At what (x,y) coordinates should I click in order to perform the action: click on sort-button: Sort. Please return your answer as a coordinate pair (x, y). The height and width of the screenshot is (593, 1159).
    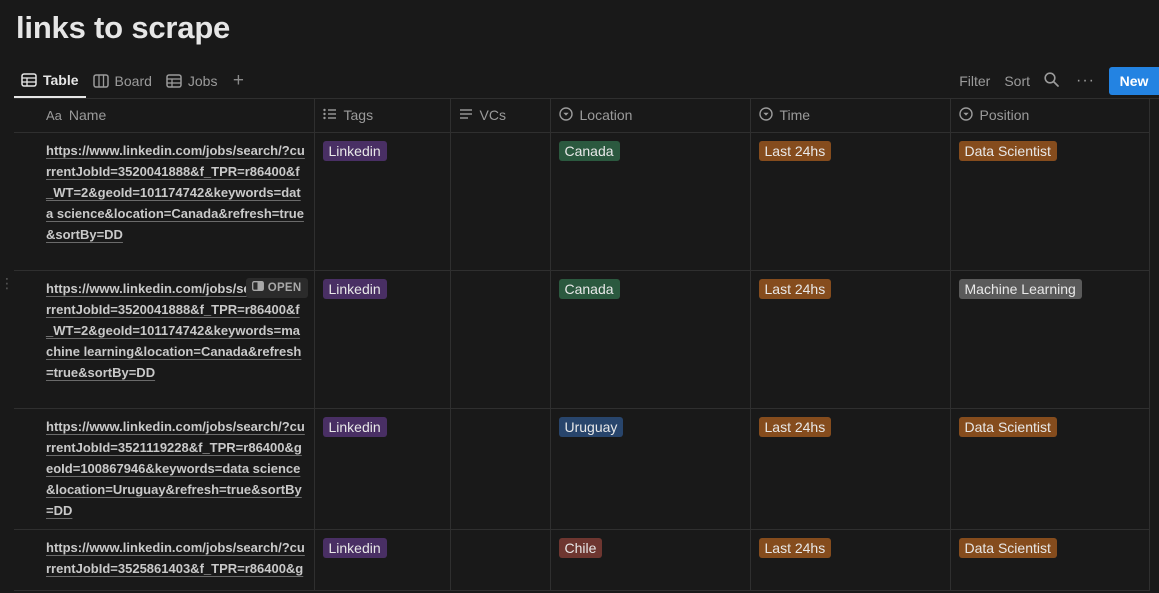
    Looking at the image, I should click on (1017, 81).